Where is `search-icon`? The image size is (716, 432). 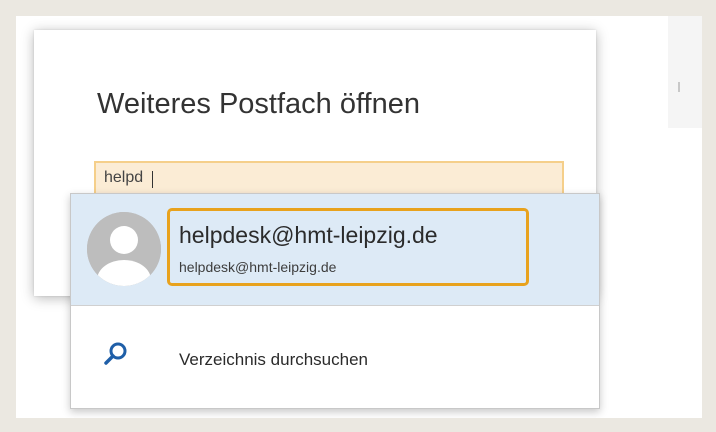 search-icon is located at coordinates (115, 353).